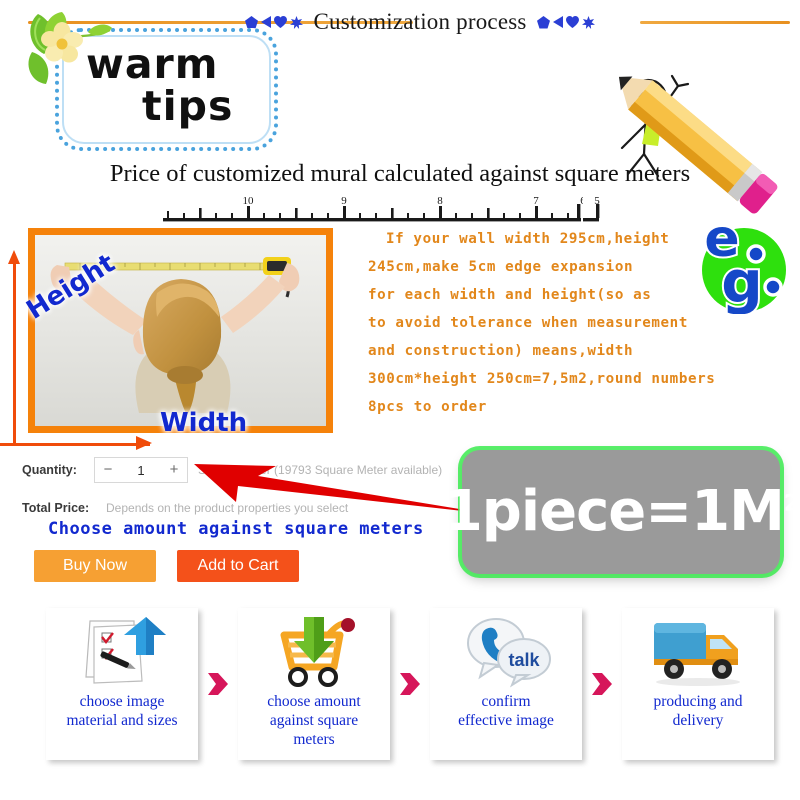 The image size is (800, 800). What do you see at coordinates (180, 330) in the screenshot?
I see `wall-measuring-photo` at bounding box center [180, 330].